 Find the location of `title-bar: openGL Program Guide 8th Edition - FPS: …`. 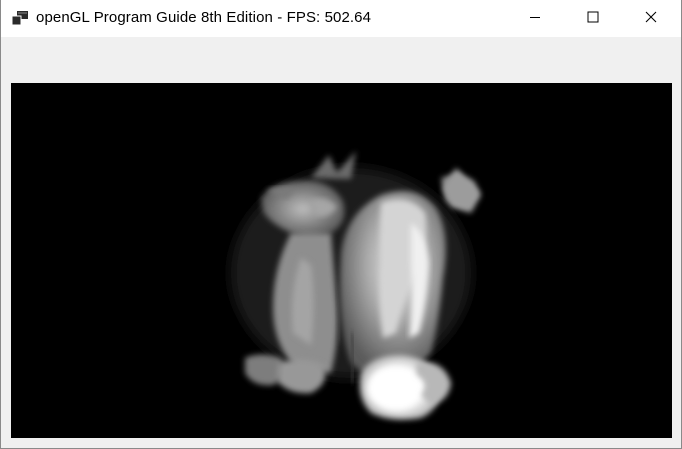

title-bar: openGL Program Guide 8th Edition - FPS: … is located at coordinates (341, 18).